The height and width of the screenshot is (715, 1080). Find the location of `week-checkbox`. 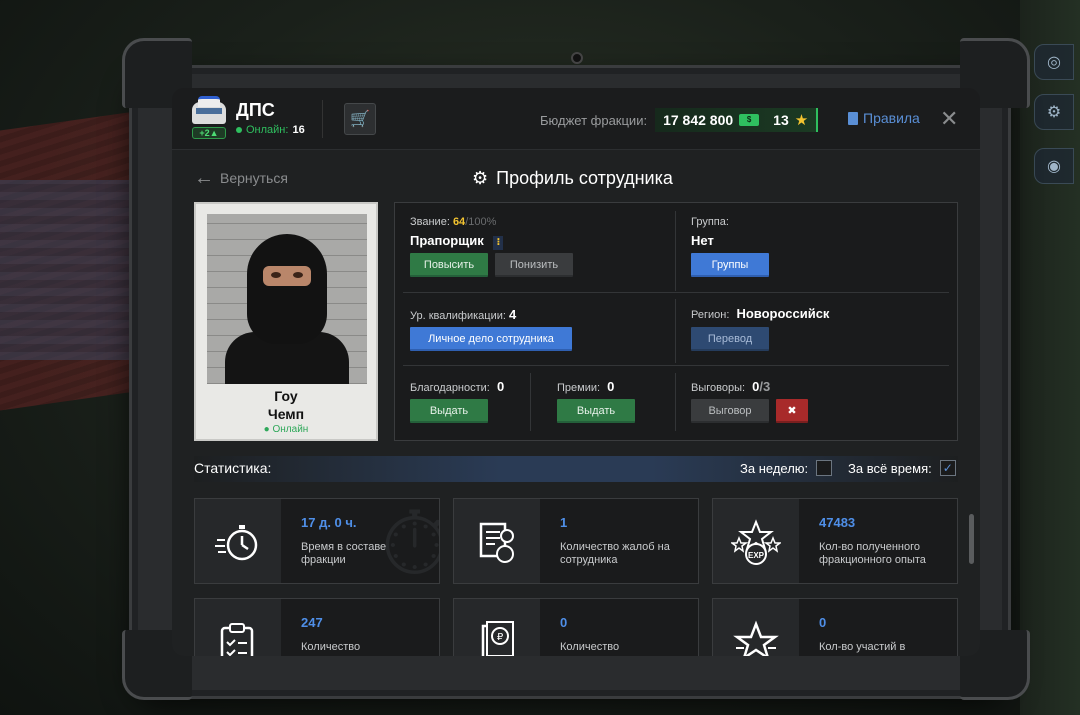

week-checkbox is located at coordinates (824, 468).